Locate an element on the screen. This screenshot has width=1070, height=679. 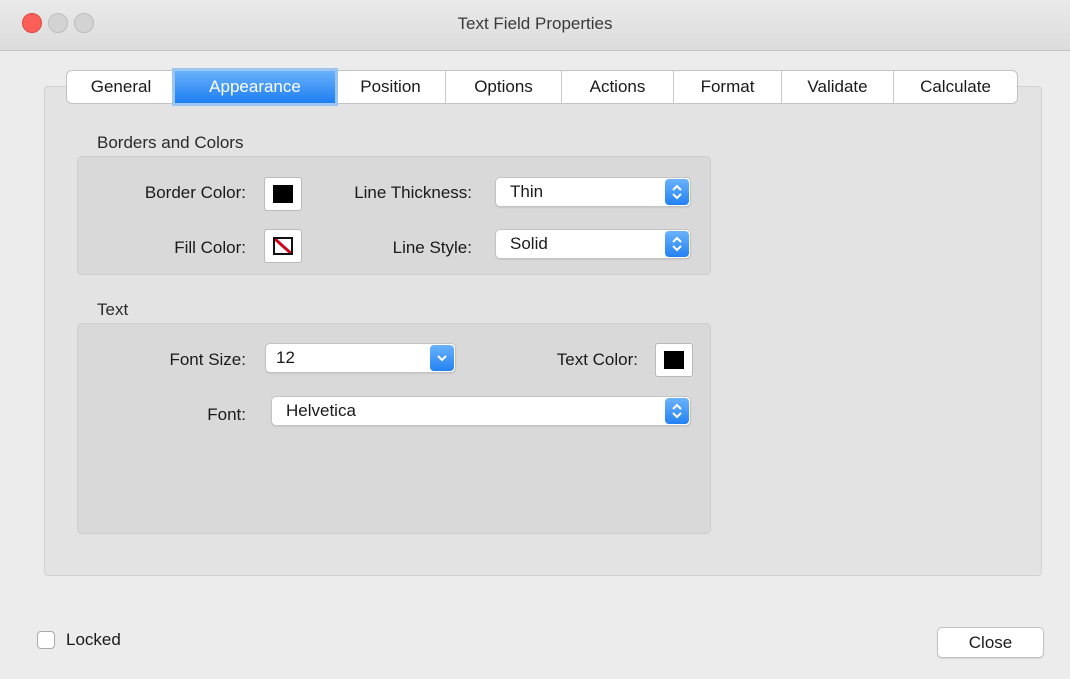
fill-color-swatch is located at coordinates (283, 246).